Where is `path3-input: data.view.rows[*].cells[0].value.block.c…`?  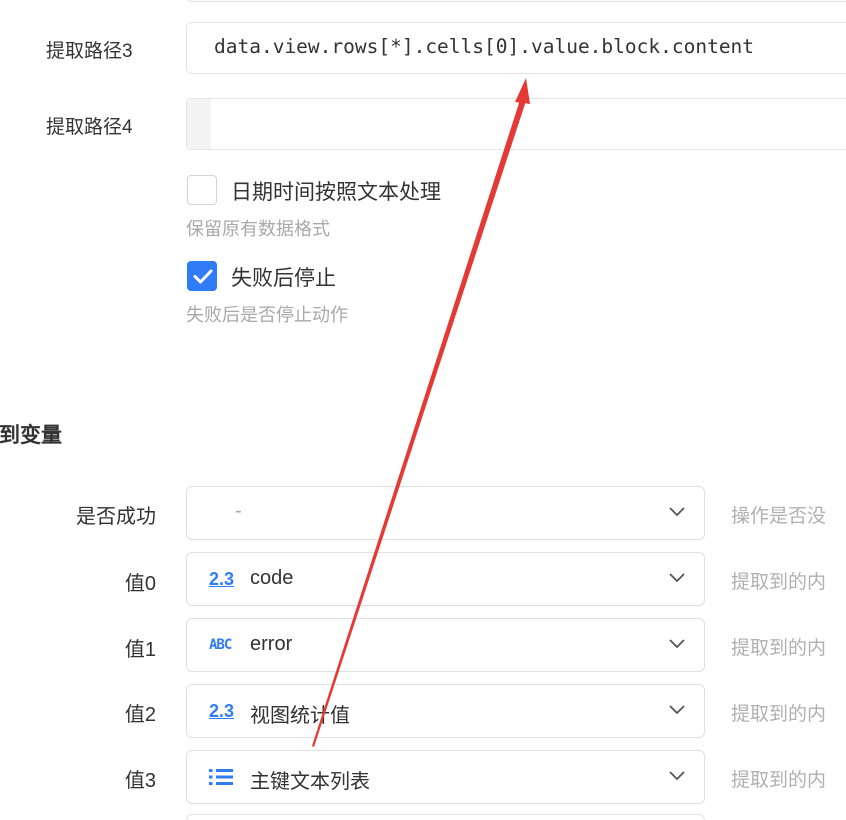
path3-input: data.view.rows[*].cells[0].value.block.c… is located at coordinates (516, 48).